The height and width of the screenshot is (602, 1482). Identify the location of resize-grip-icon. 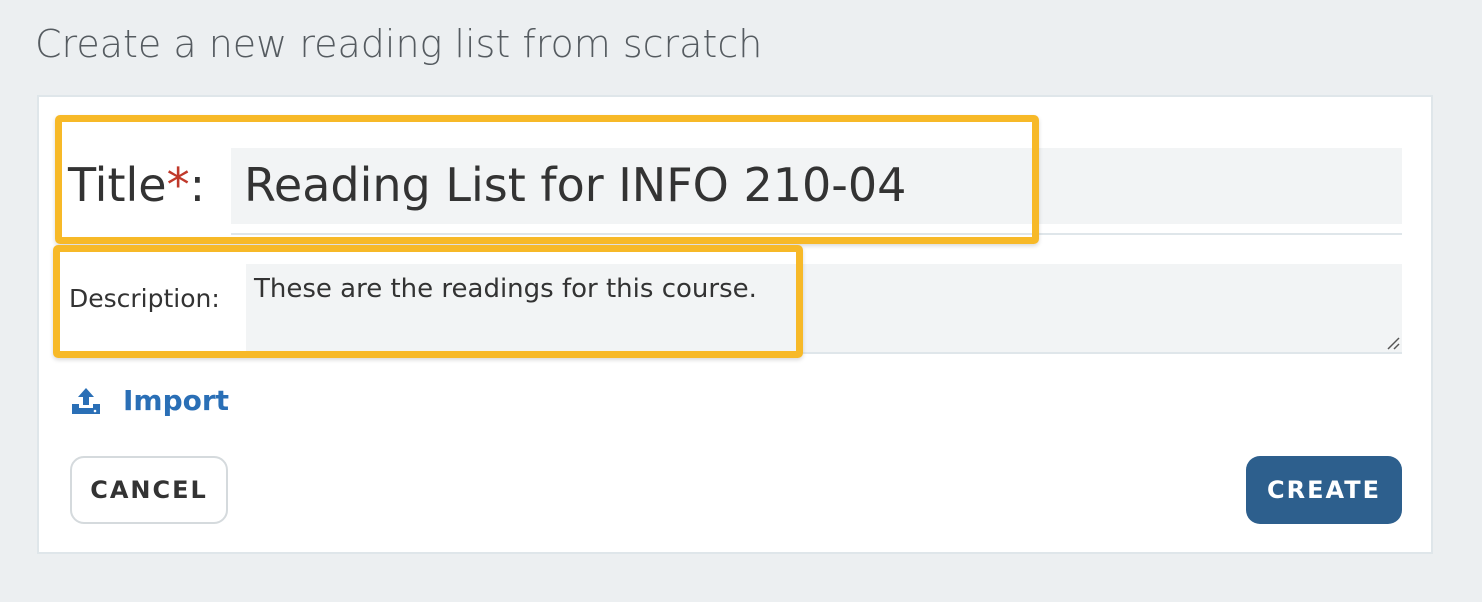
(1393, 343).